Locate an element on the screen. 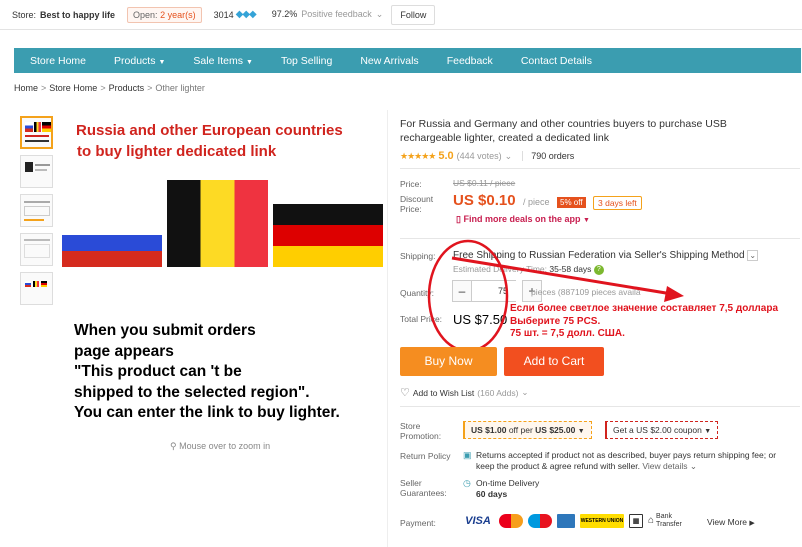 The image size is (802, 547). seller-guarantees-label: Seller Guarantees: is located at coordinates (423, 488).